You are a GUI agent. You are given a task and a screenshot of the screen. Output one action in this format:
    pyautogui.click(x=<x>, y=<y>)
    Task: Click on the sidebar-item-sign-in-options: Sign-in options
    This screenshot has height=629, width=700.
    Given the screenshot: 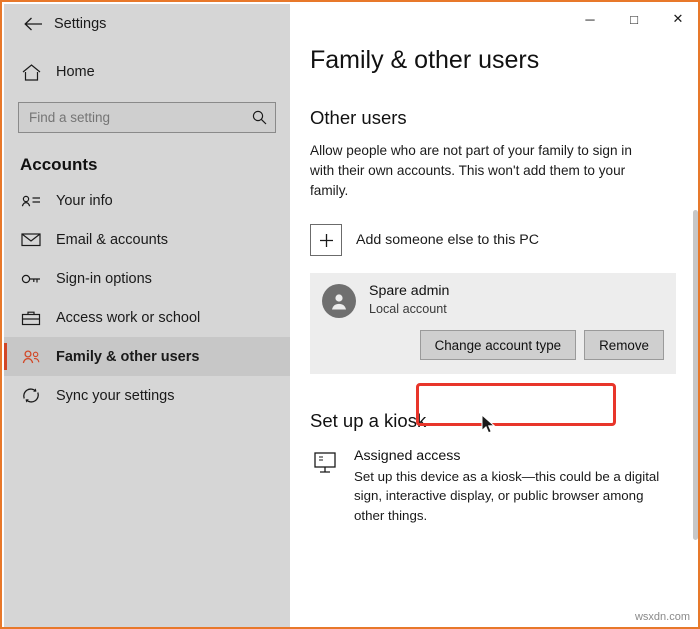 What is the action you would take?
    pyautogui.click(x=147, y=278)
    